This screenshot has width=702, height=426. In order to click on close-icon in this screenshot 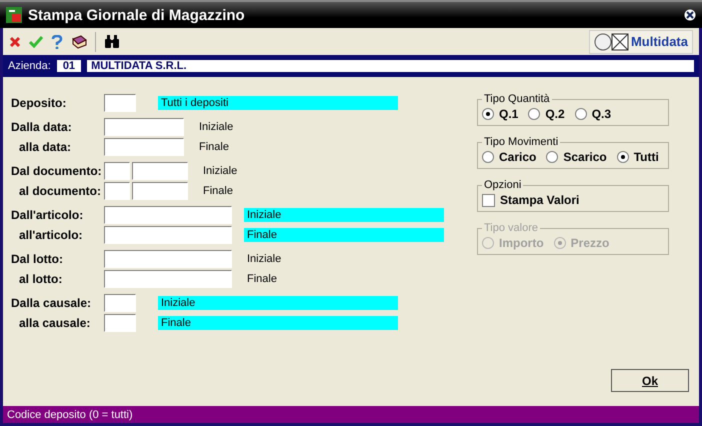, I will do `click(690, 15)`.